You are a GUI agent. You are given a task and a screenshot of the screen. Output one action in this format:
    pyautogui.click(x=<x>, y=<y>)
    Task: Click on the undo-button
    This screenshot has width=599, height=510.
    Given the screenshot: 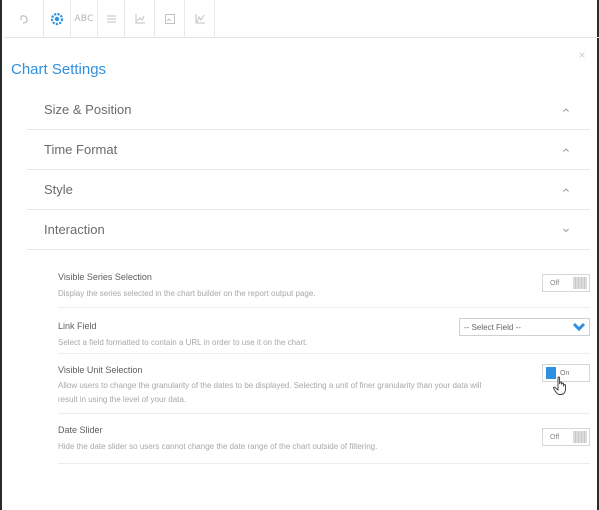 What is the action you would take?
    pyautogui.click(x=24, y=19)
    